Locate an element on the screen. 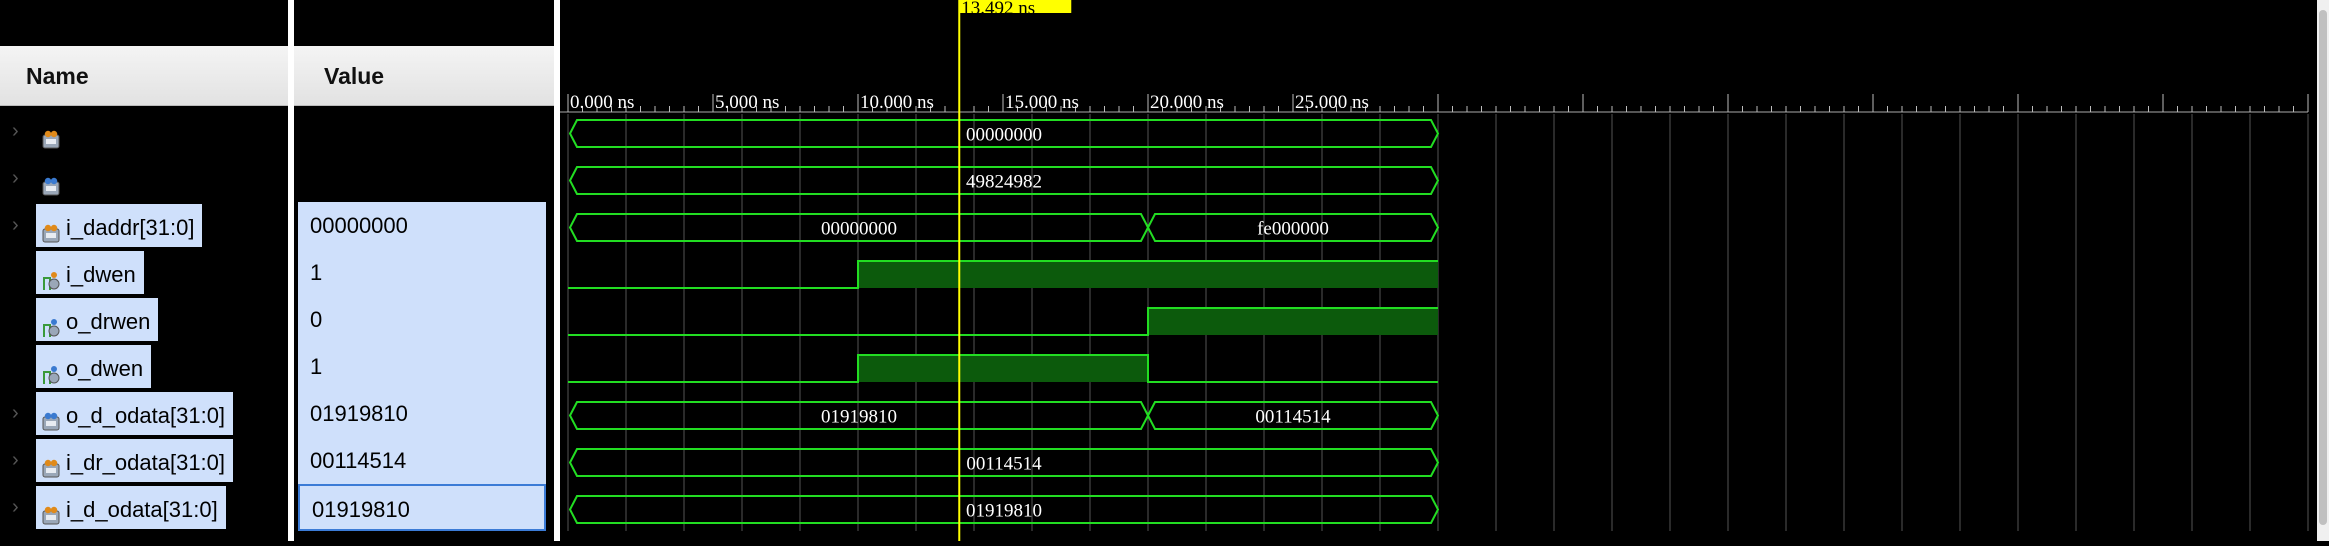  signal-row: › i_dr_odata[31:0] is located at coordinates (144, 460).